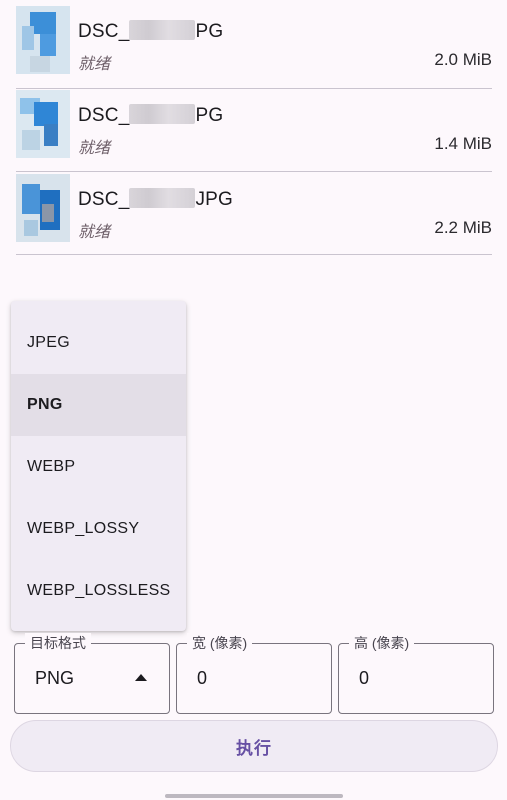 The height and width of the screenshot is (800, 507). What do you see at coordinates (254, 746) in the screenshot?
I see `execute-button: 执行` at bounding box center [254, 746].